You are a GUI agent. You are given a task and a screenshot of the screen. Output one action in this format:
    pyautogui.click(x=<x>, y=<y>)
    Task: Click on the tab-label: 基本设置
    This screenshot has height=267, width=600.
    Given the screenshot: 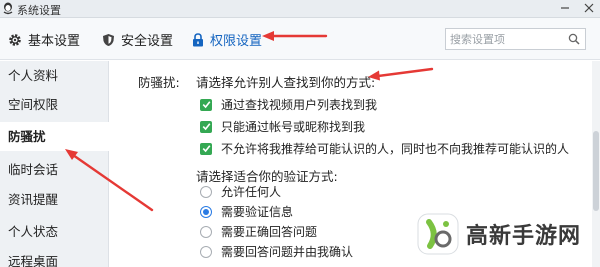 What is the action you would take?
    pyautogui.click(x=54, y=41)
    